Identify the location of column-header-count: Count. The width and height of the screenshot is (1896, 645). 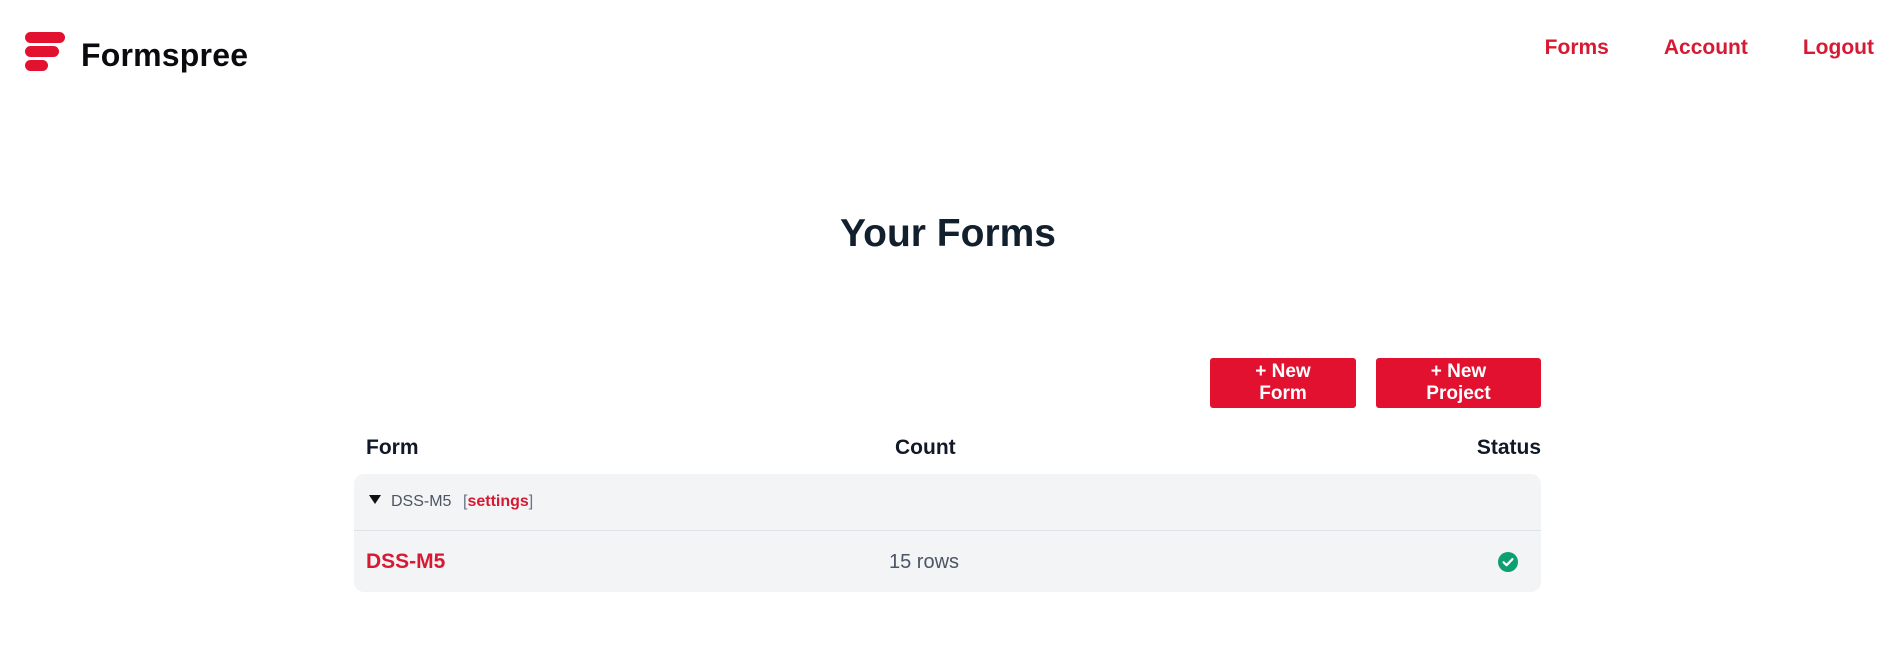
(925, 447).